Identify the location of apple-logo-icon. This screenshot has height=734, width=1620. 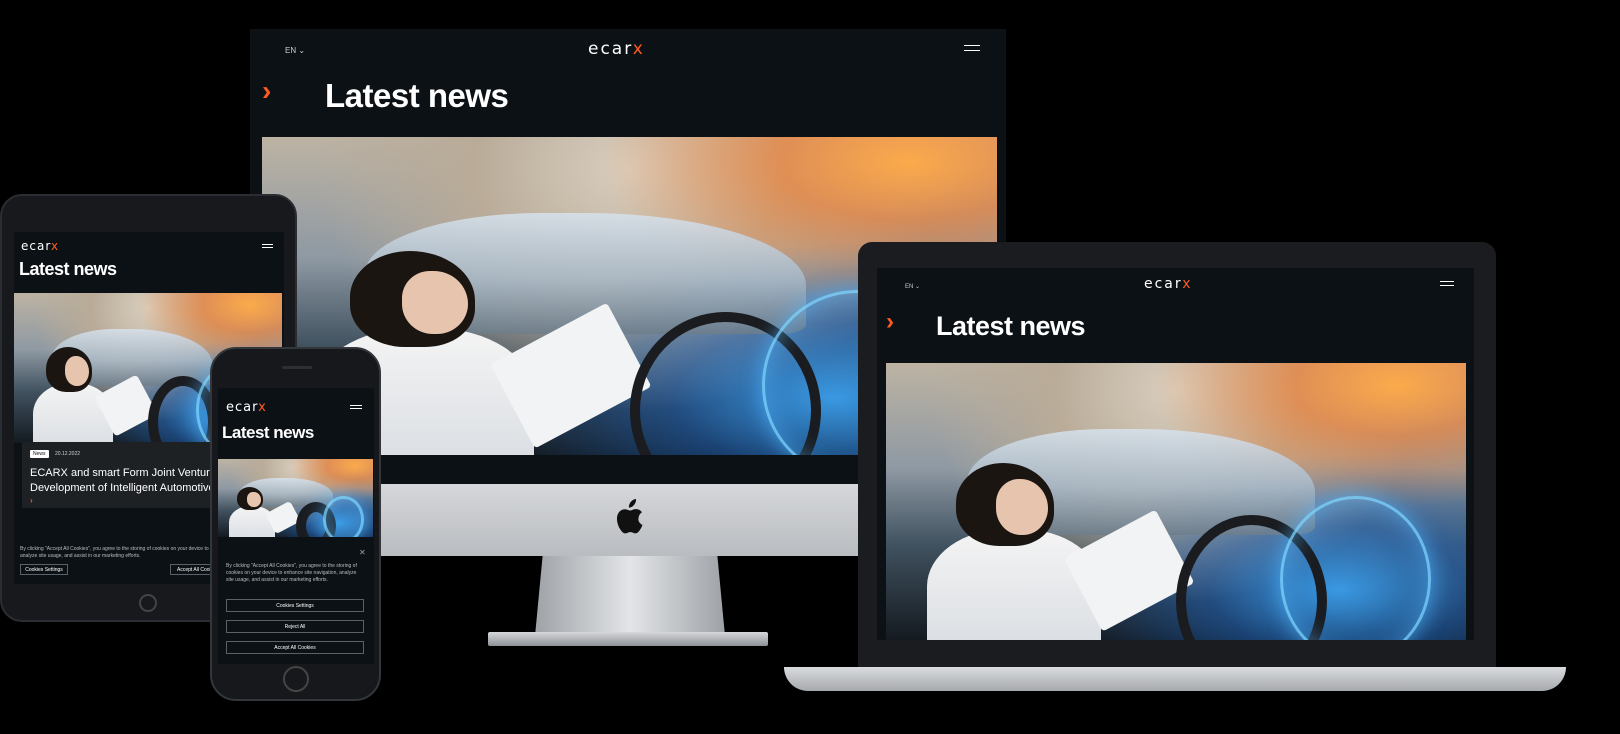
(629, 516).